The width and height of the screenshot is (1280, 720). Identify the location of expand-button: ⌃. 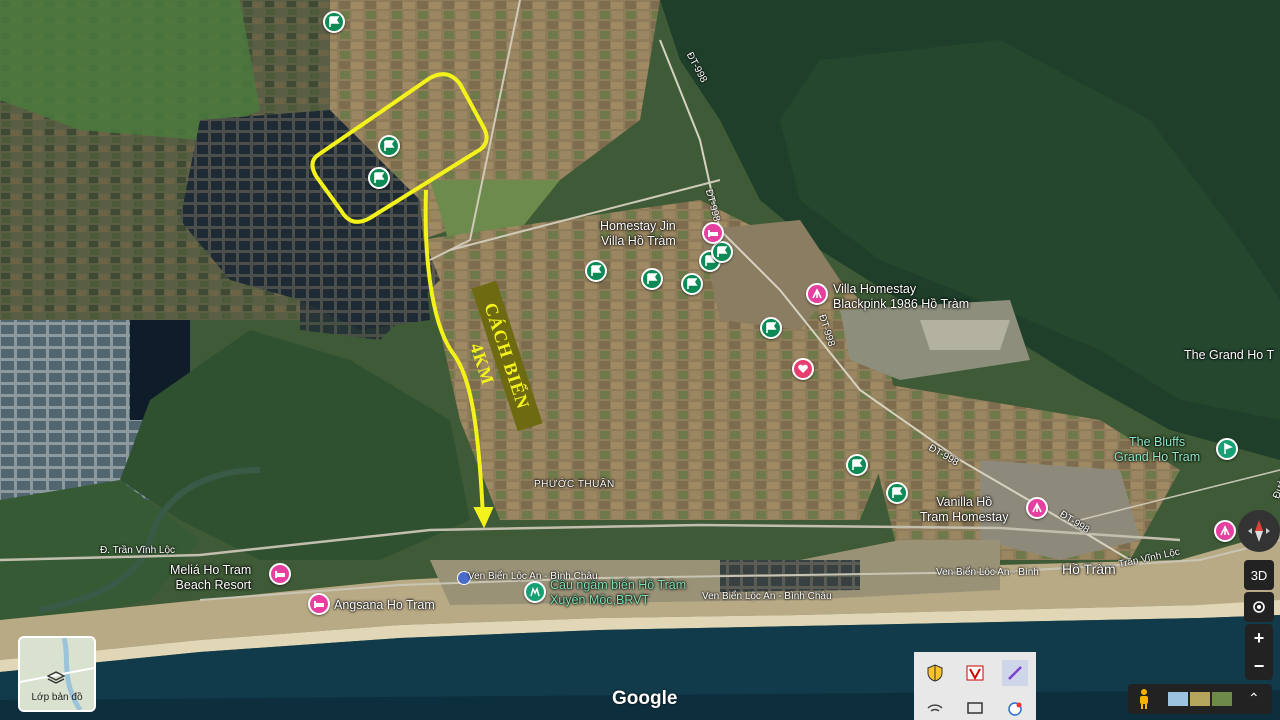
(1254, 698).